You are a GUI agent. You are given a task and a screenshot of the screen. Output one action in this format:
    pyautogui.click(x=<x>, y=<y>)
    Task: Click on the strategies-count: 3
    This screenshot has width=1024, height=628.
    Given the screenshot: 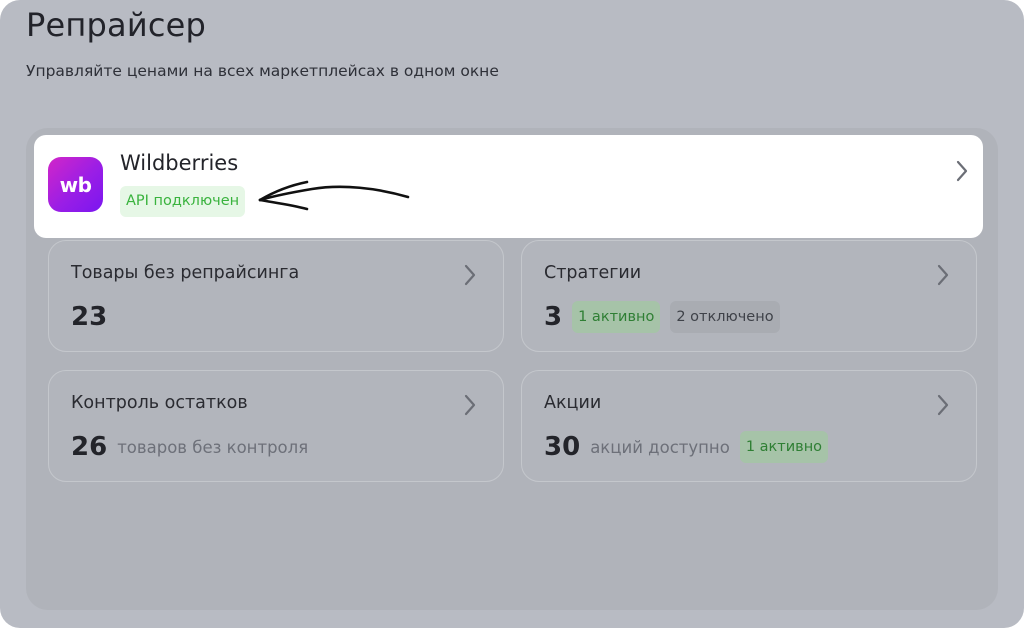 What is the action you would take?
    pyautogui.click(x=553, y=317)
    